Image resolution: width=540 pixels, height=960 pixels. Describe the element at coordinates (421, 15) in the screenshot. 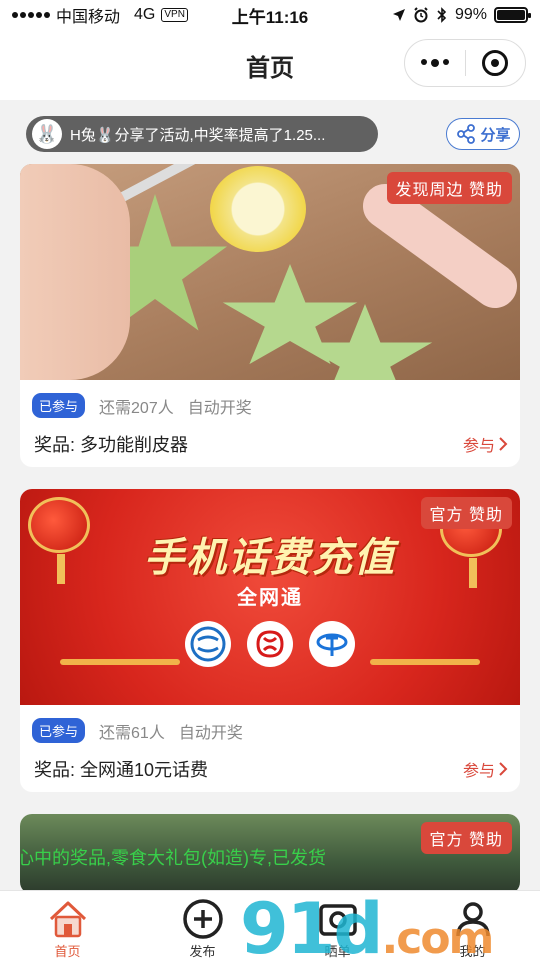

I see `alarm-icon` at that location.